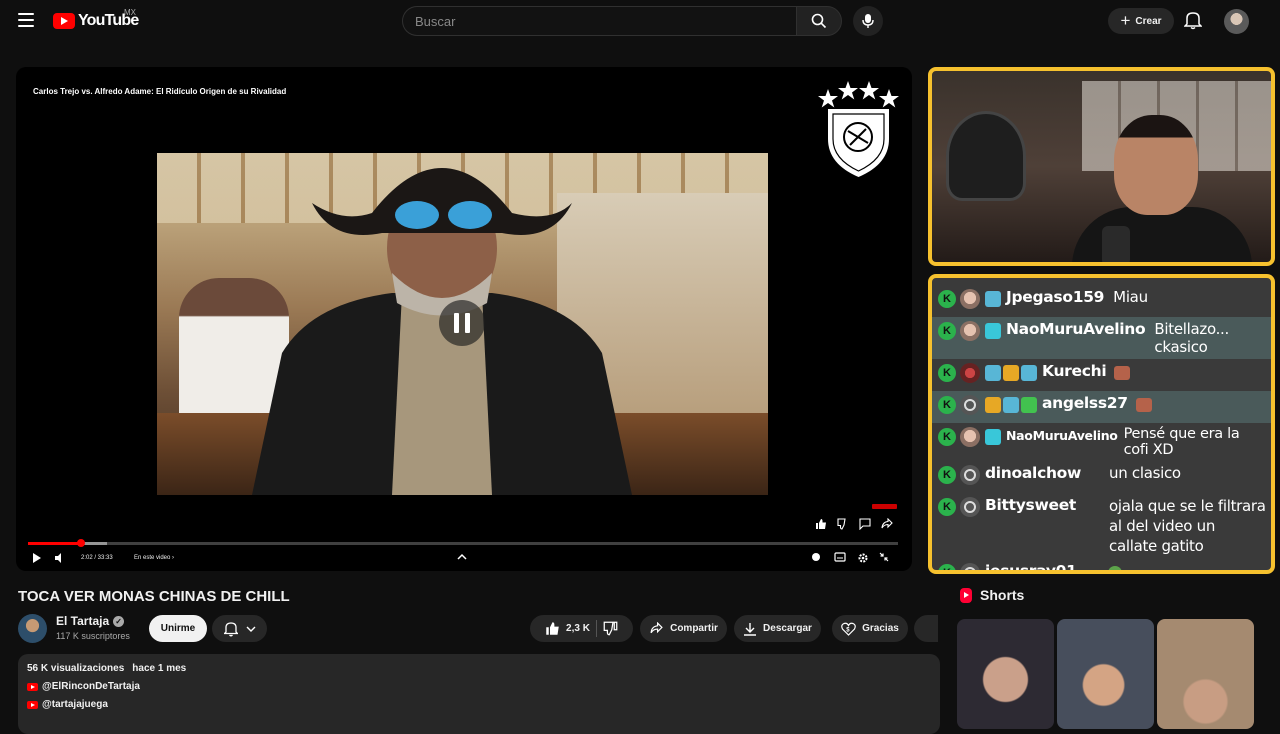 This screenshot has height=734, width=1280. I want to click on progress-bar, so click(463, 543).